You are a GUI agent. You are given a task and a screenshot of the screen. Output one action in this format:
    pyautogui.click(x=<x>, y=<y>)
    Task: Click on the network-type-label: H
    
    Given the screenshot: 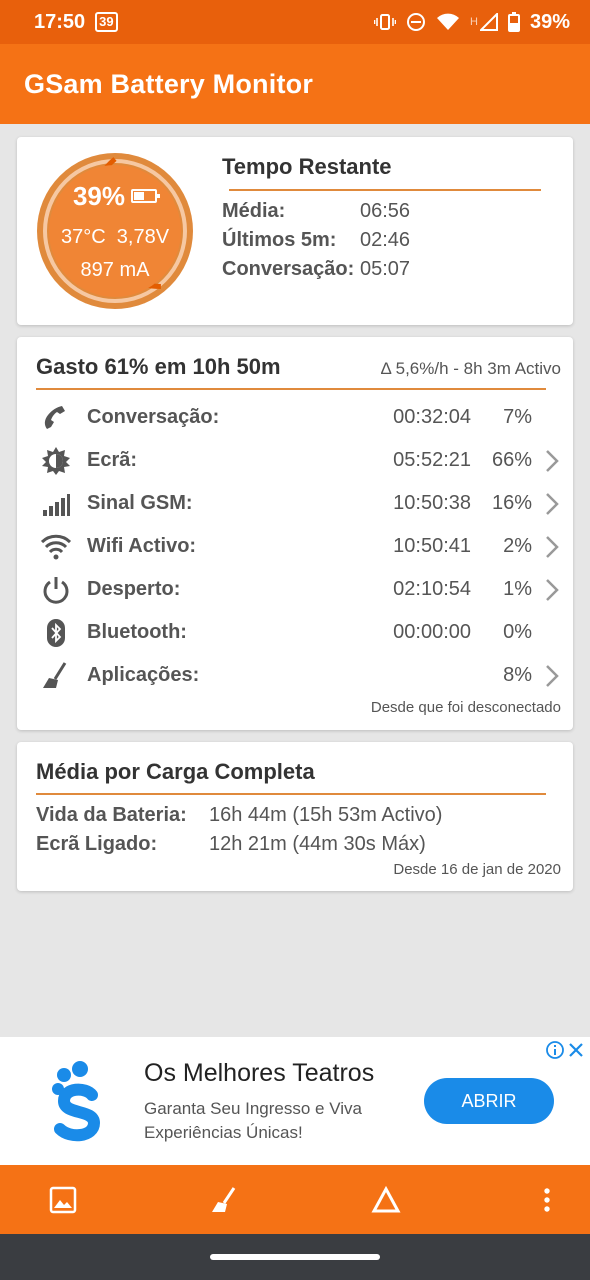 What is the action you would take?
    pyautogui.click(x=474, y=22)
    